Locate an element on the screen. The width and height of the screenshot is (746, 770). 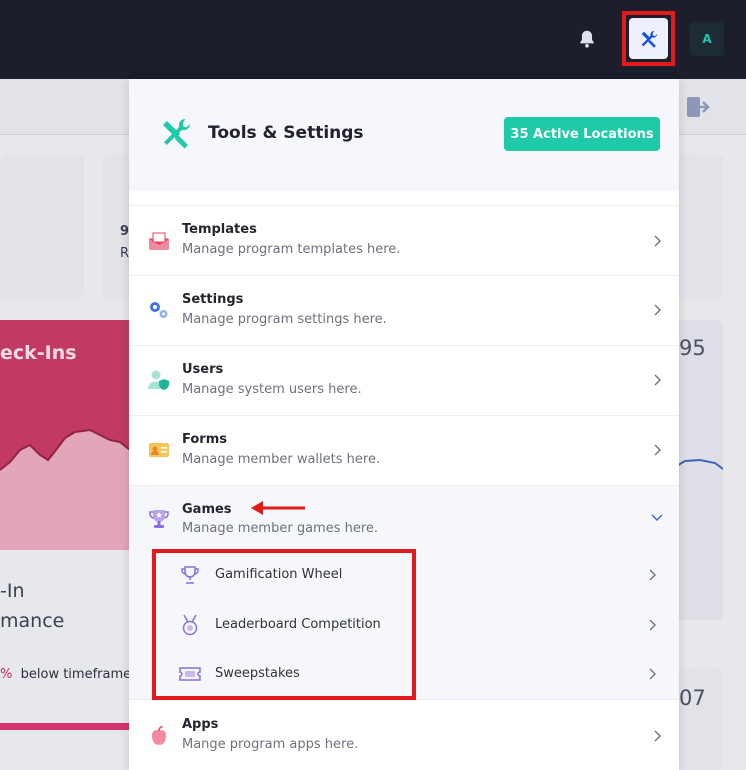
performance-title-line2: mance is located at coordinates (32, 621).